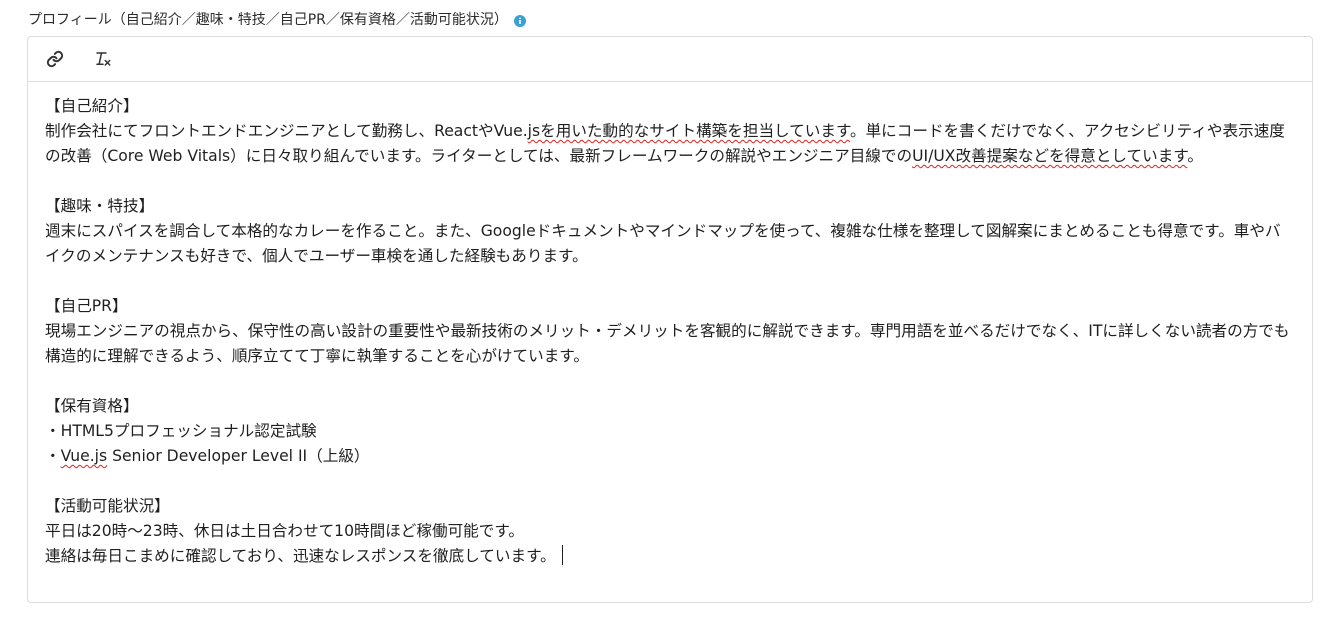  I want to click on editor-toolbar, so click(670, 59).